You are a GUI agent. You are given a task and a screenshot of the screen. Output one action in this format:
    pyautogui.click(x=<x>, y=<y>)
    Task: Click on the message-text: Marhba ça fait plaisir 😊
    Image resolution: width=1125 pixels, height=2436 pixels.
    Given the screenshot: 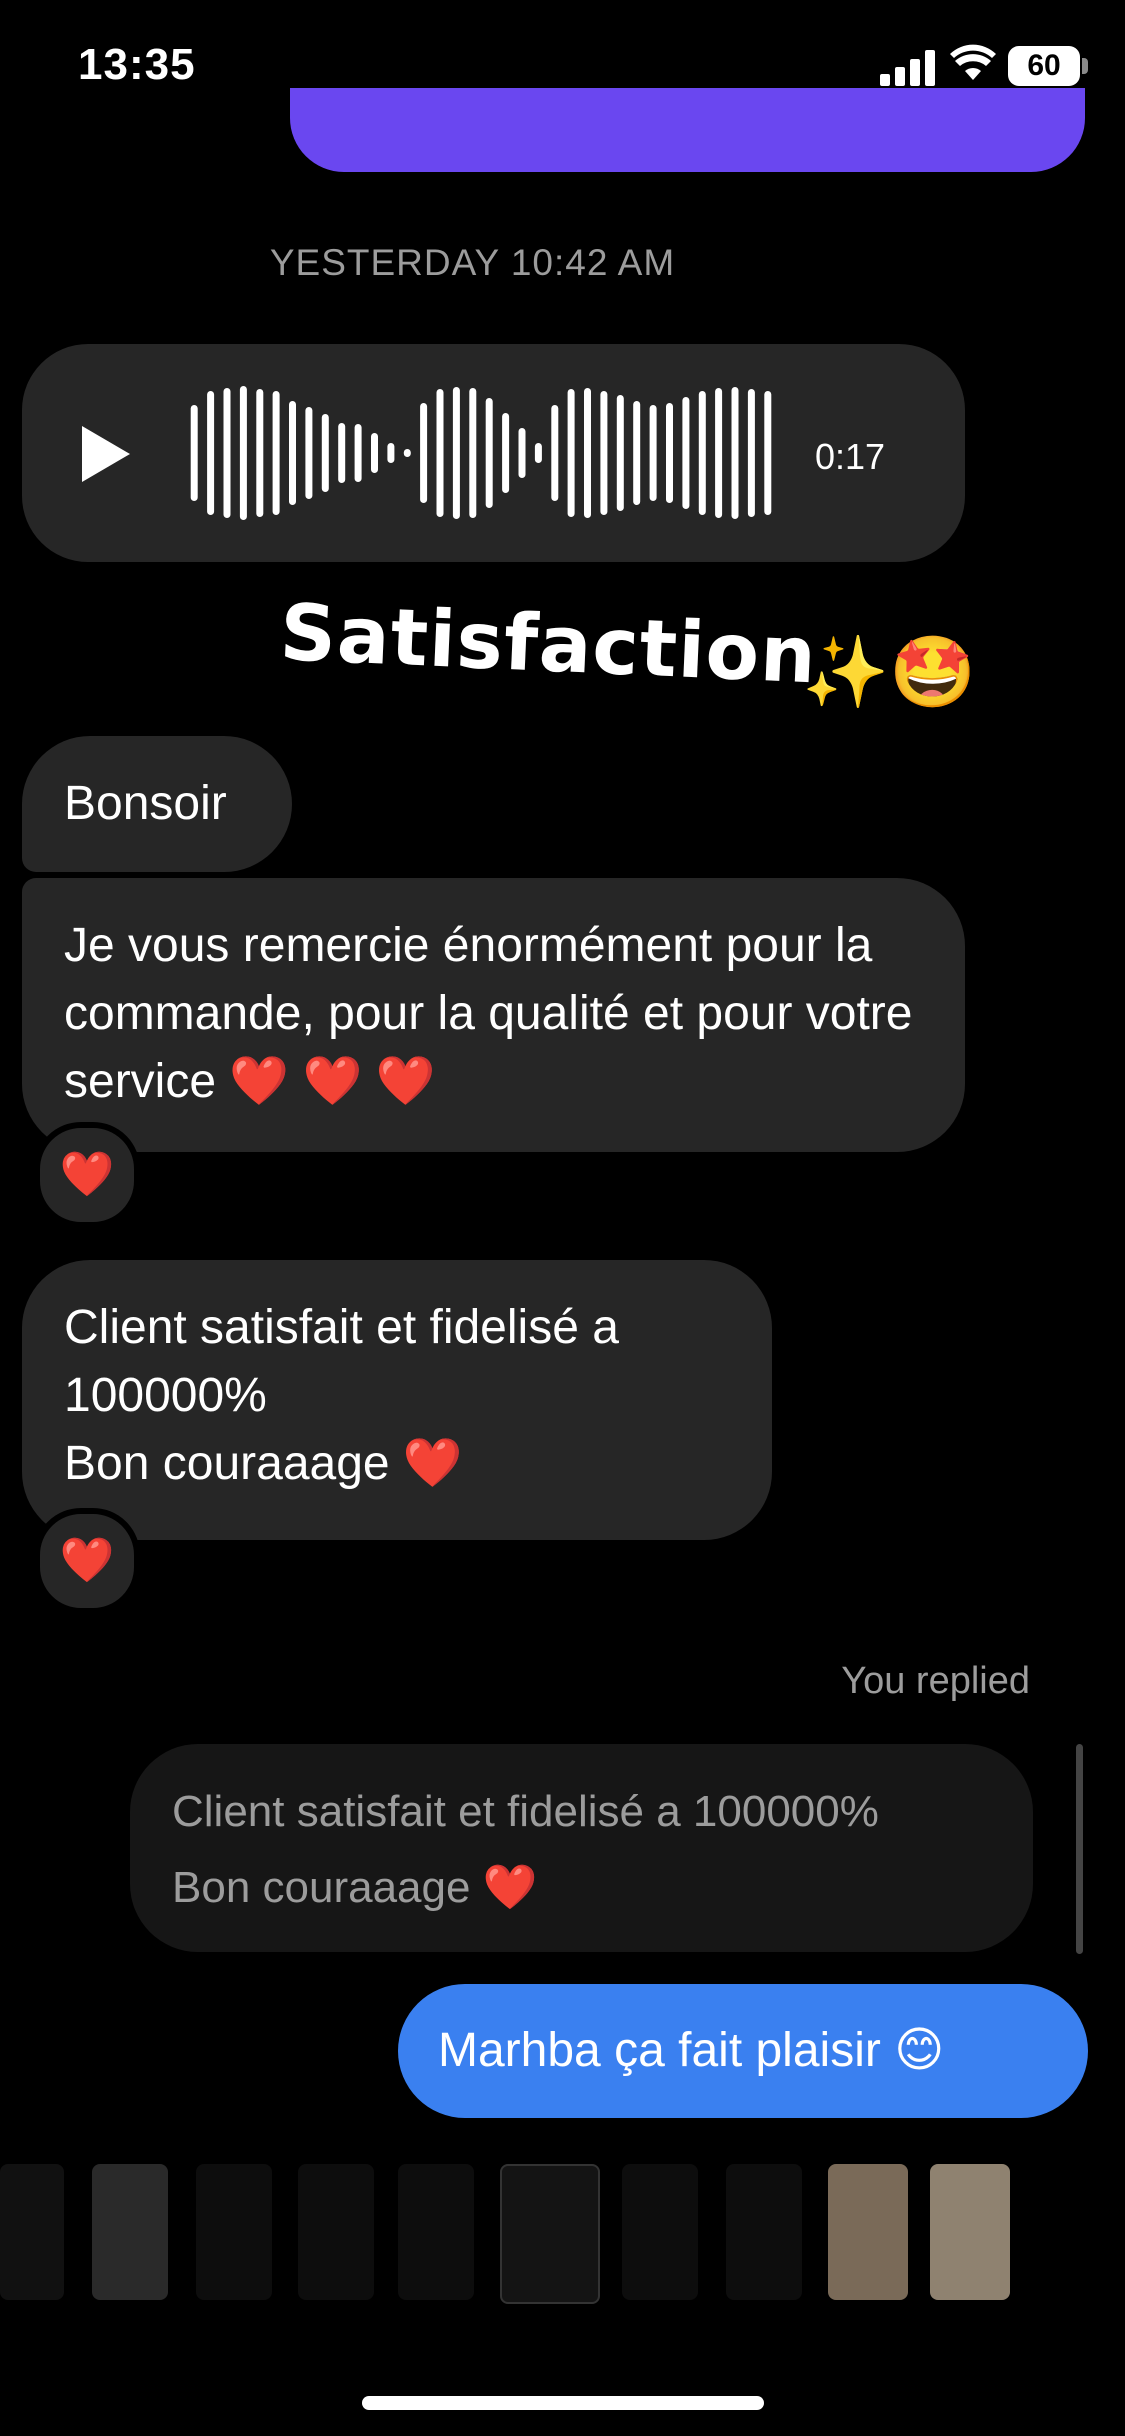 What is the action you would take?
    pyautogui.click(x=691, y=2050)
    